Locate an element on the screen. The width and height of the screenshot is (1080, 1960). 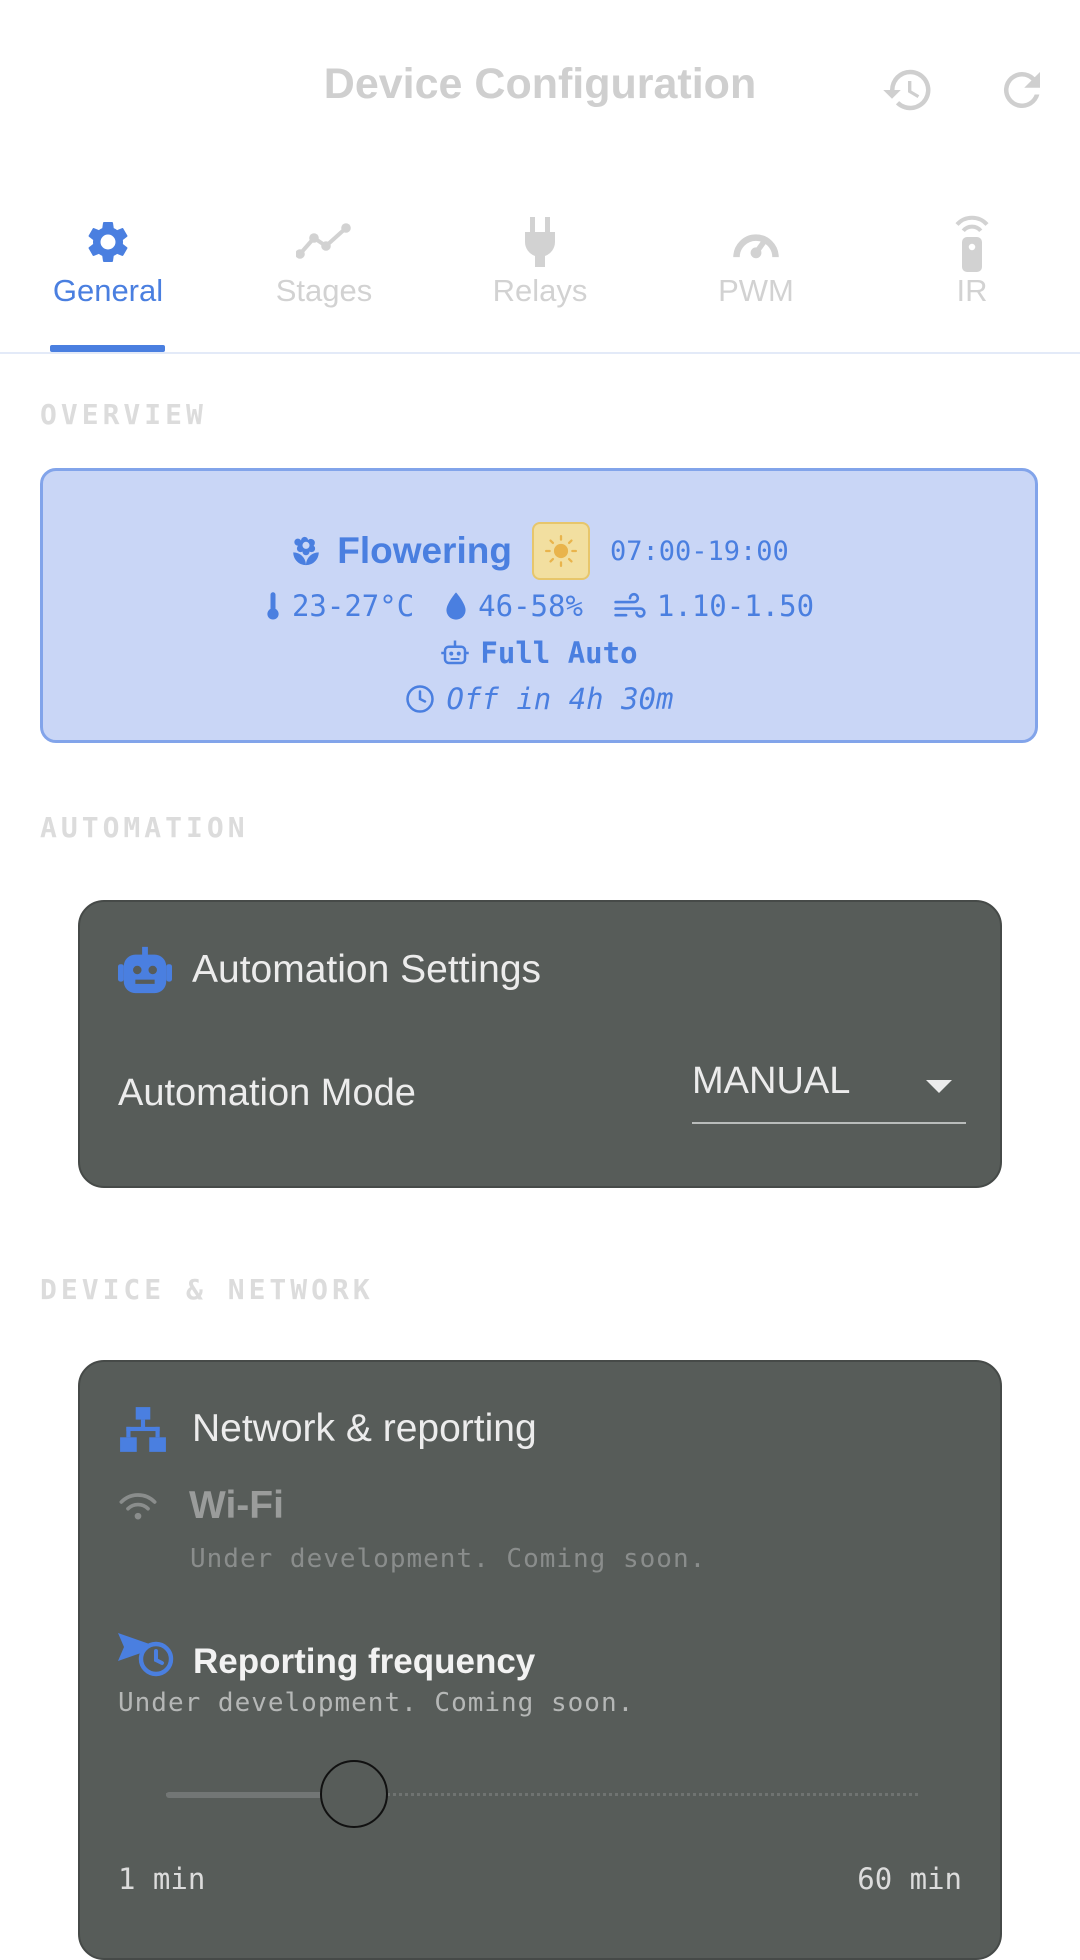
overview-countdown-row: Off in 4h 30m is located at coordinates (539, 699).